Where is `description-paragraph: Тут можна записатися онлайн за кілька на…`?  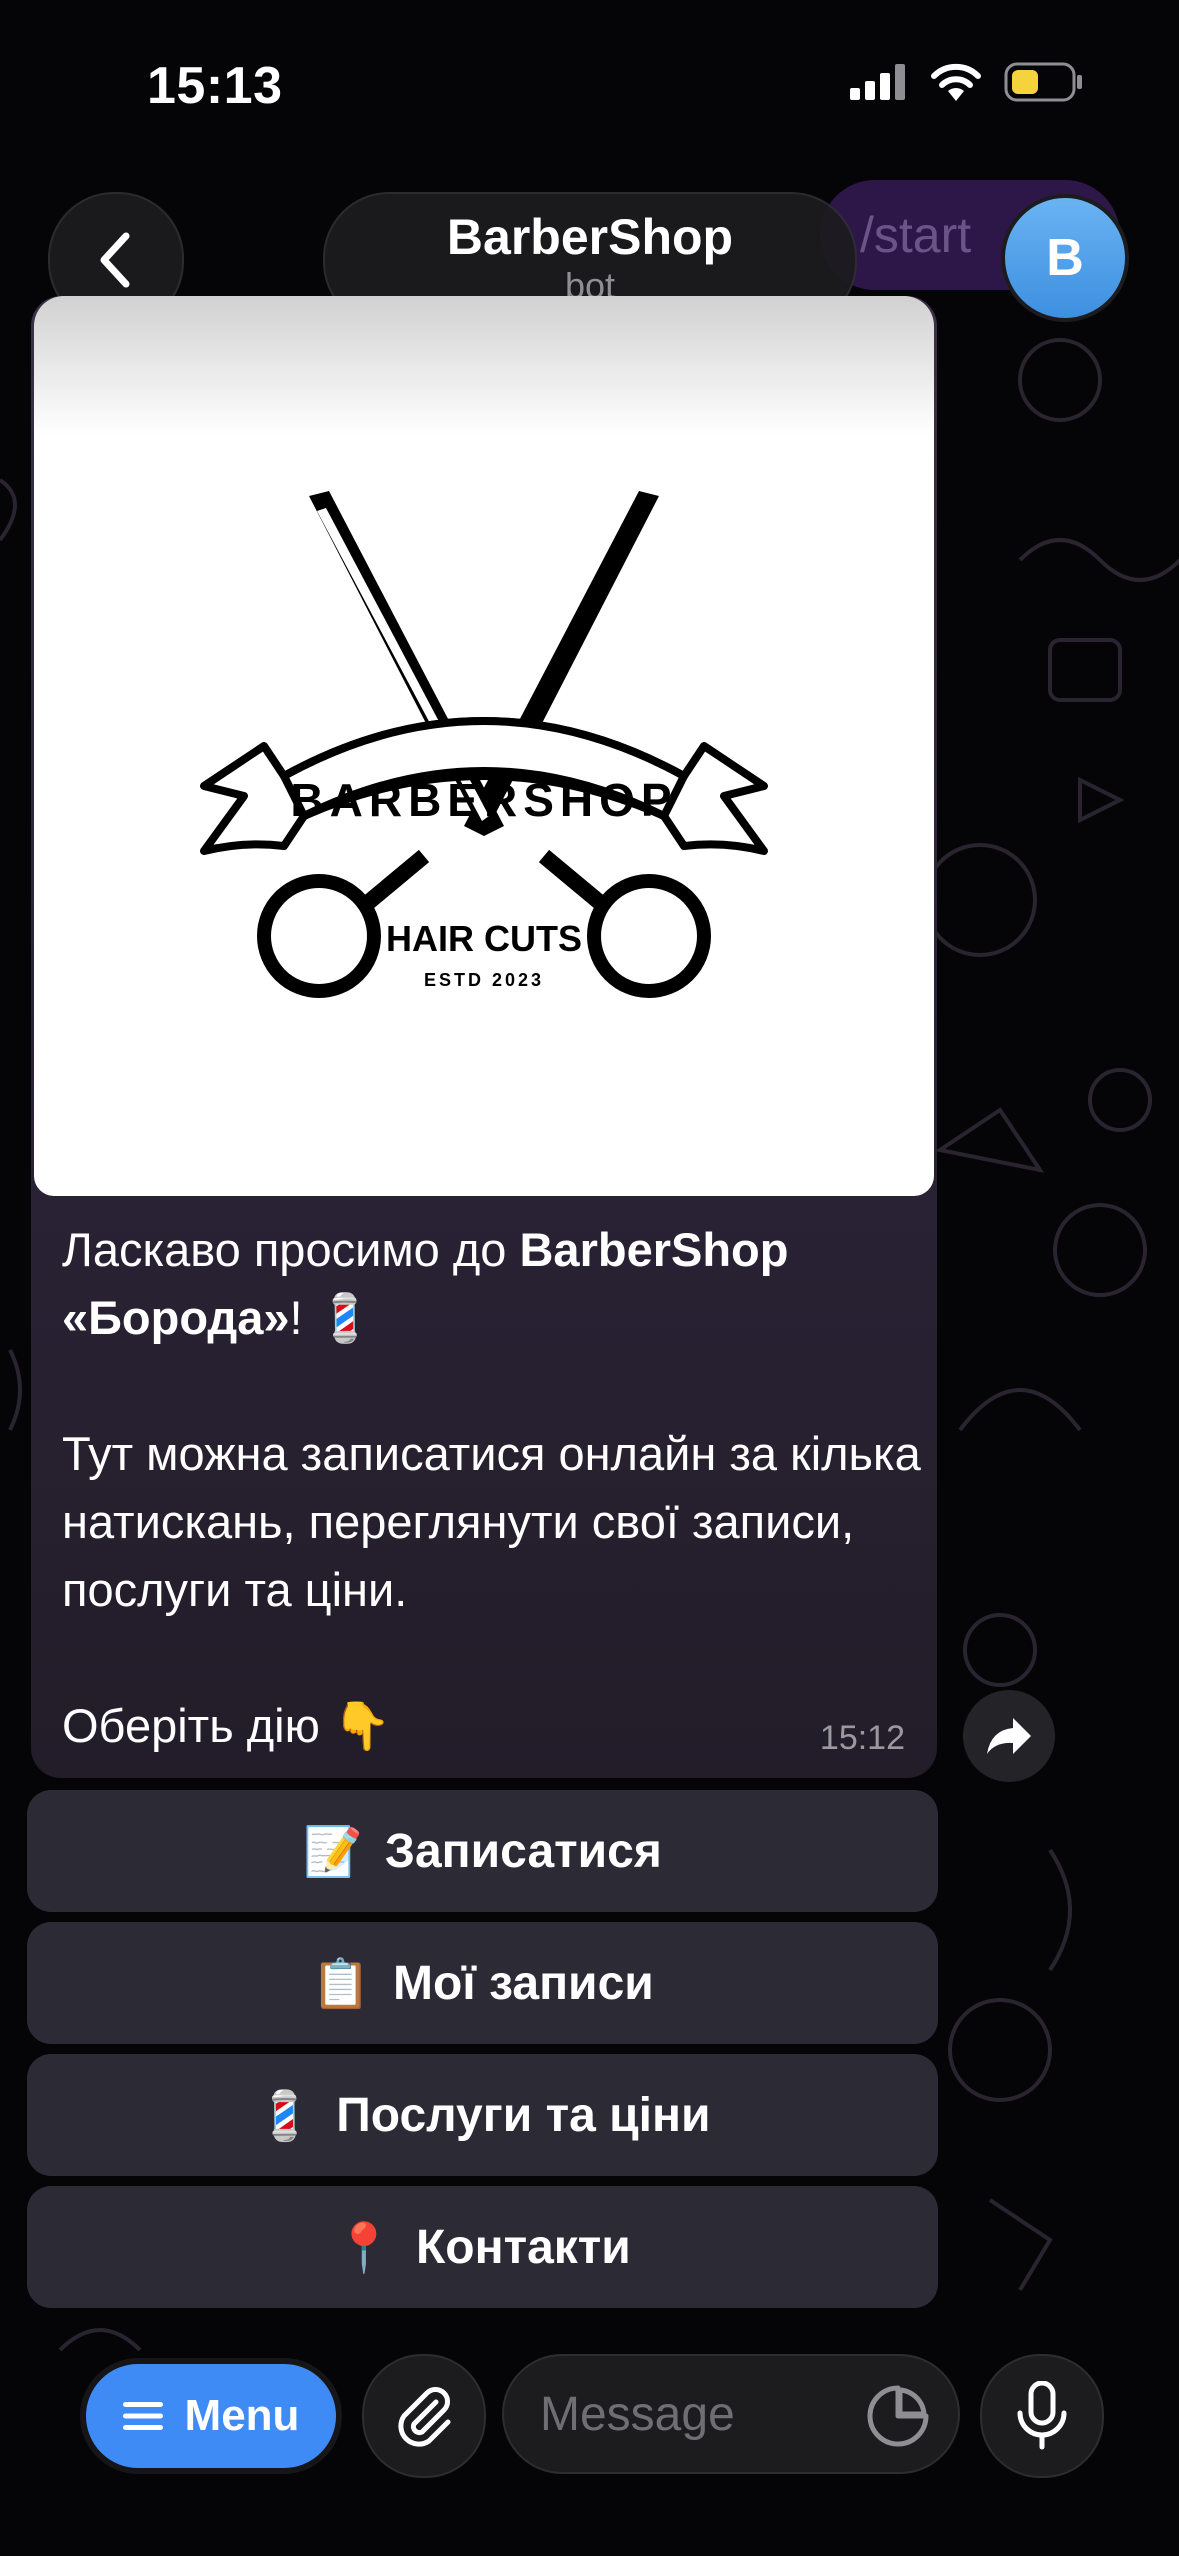 description-paragraph: Тут можна записатися онлайн за кілька на… is located at coordinates (491, 1521).